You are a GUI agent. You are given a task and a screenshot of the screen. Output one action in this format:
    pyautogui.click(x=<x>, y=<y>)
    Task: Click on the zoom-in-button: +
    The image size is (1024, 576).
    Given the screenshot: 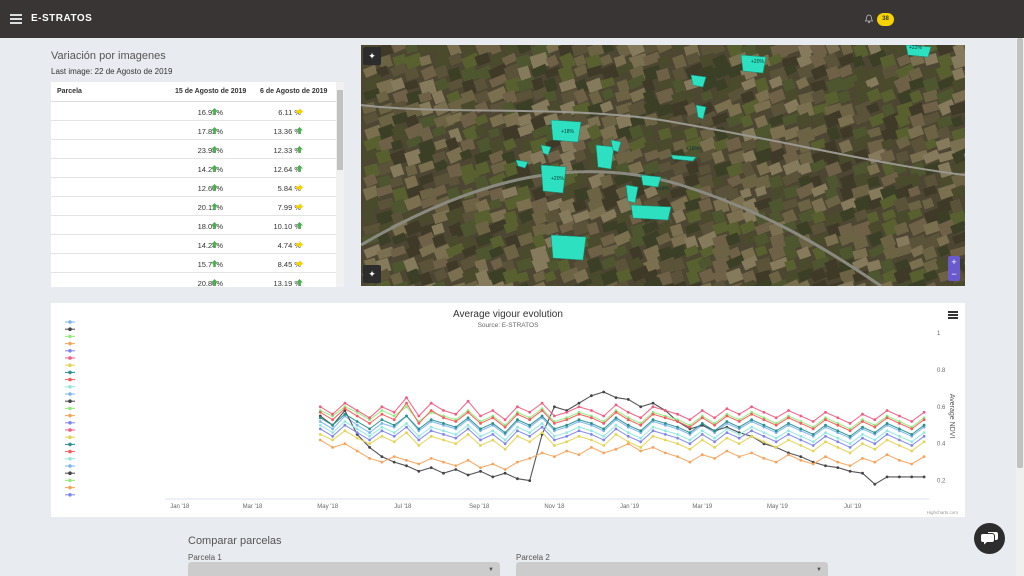 What is the action you would take?
    pyautogui.click(x=954, y=262)
    